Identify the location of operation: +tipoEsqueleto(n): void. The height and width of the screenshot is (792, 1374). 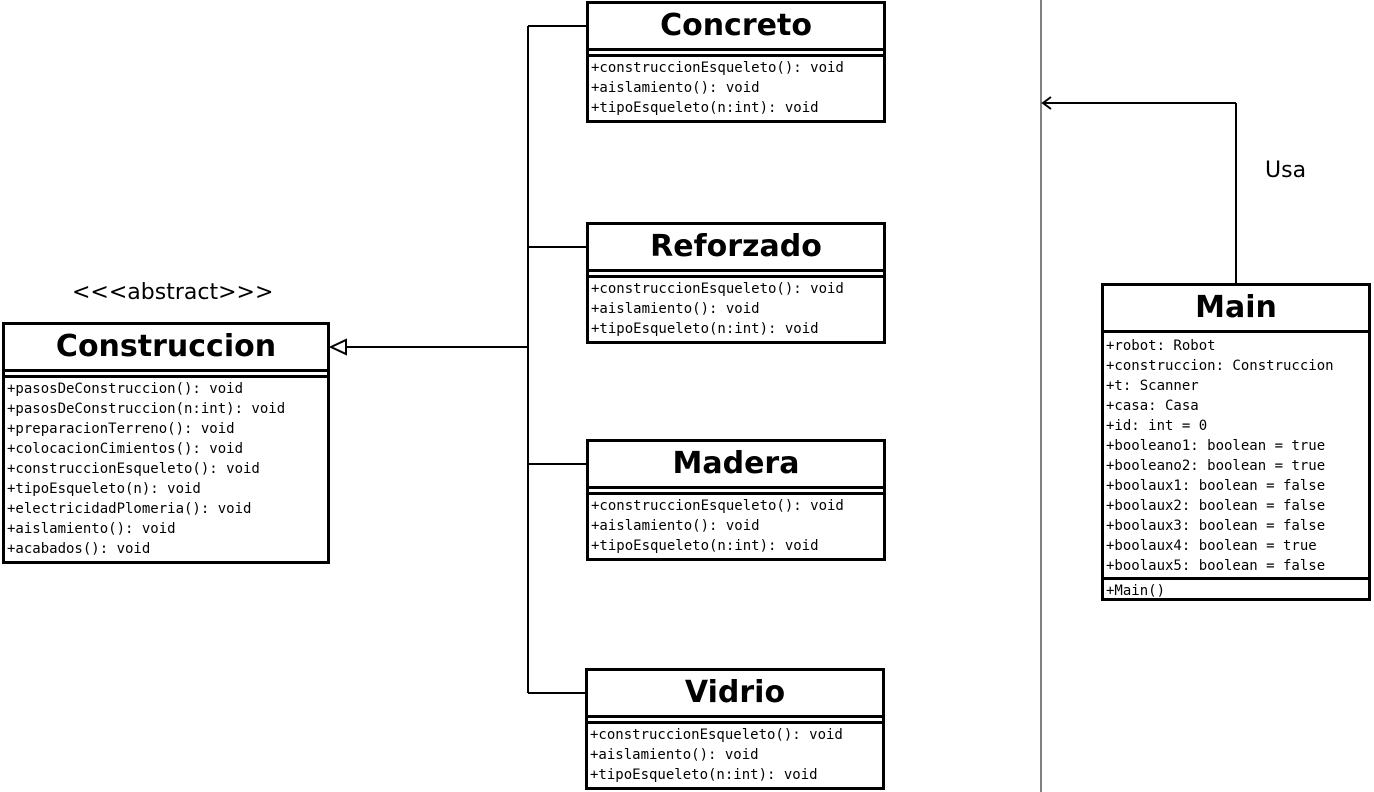
(104, 489).